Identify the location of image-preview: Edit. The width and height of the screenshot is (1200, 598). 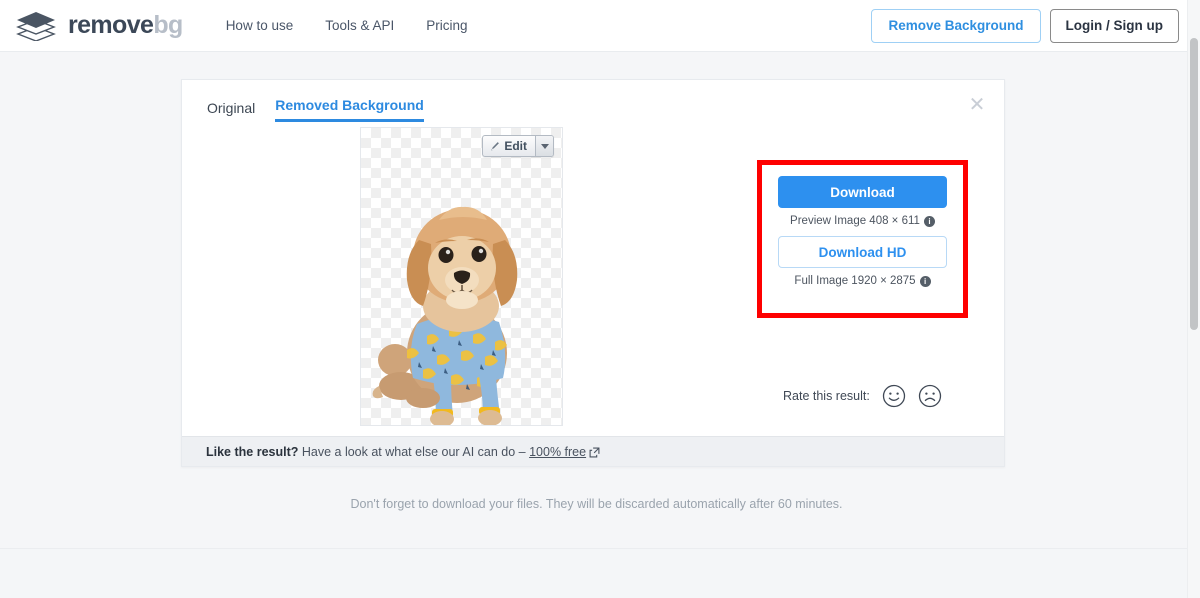
(461, 276).